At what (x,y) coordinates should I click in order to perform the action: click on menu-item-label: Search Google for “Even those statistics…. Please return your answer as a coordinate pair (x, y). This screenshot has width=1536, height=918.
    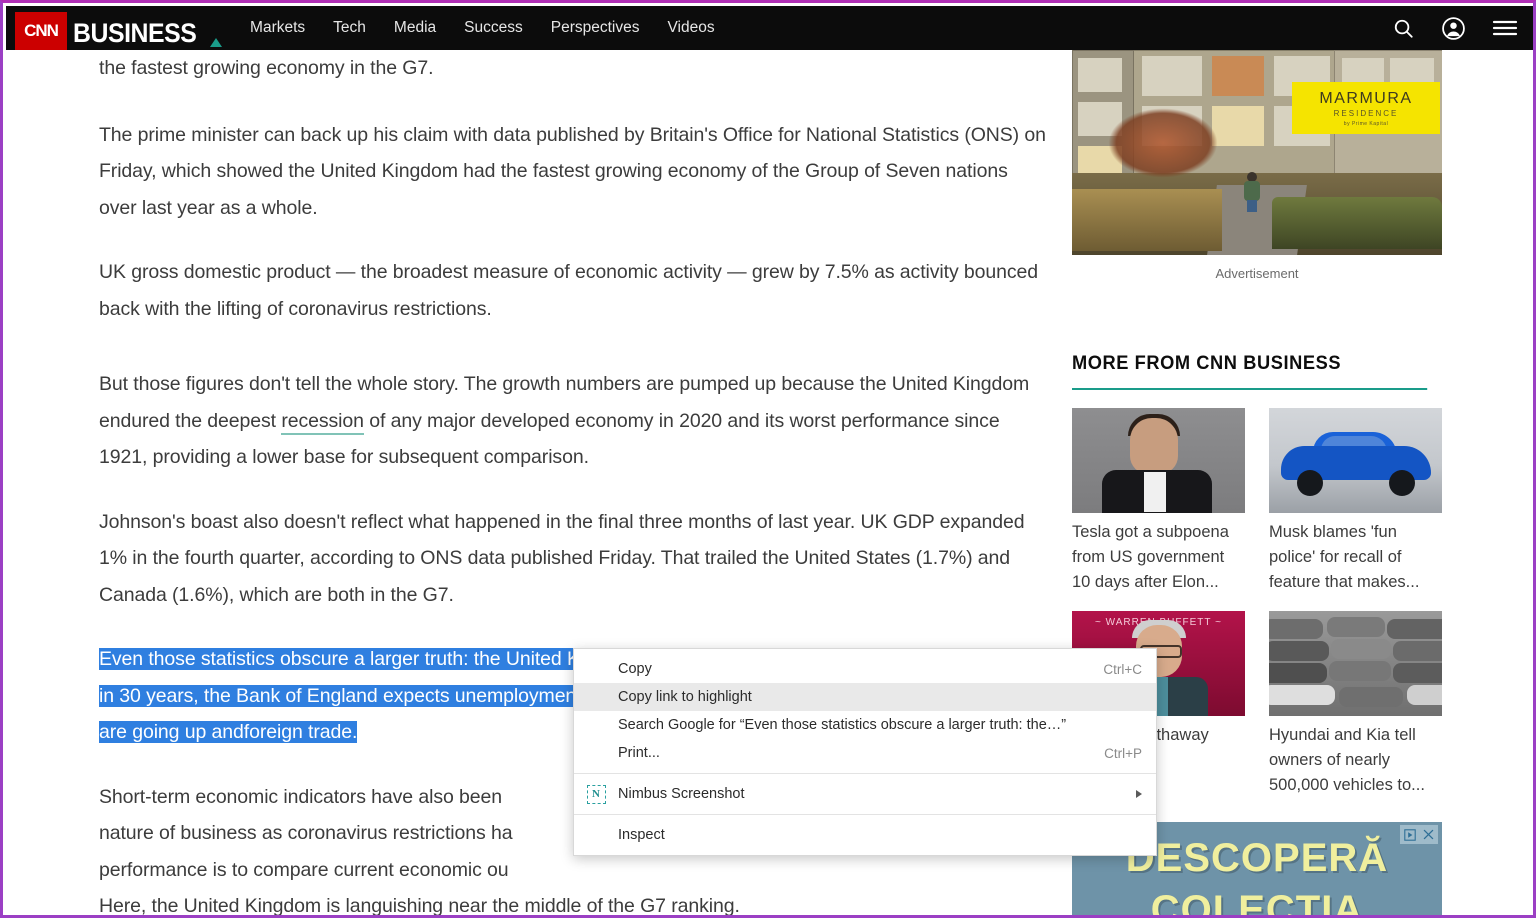
    Looking at the image, I should click on (842, 725).